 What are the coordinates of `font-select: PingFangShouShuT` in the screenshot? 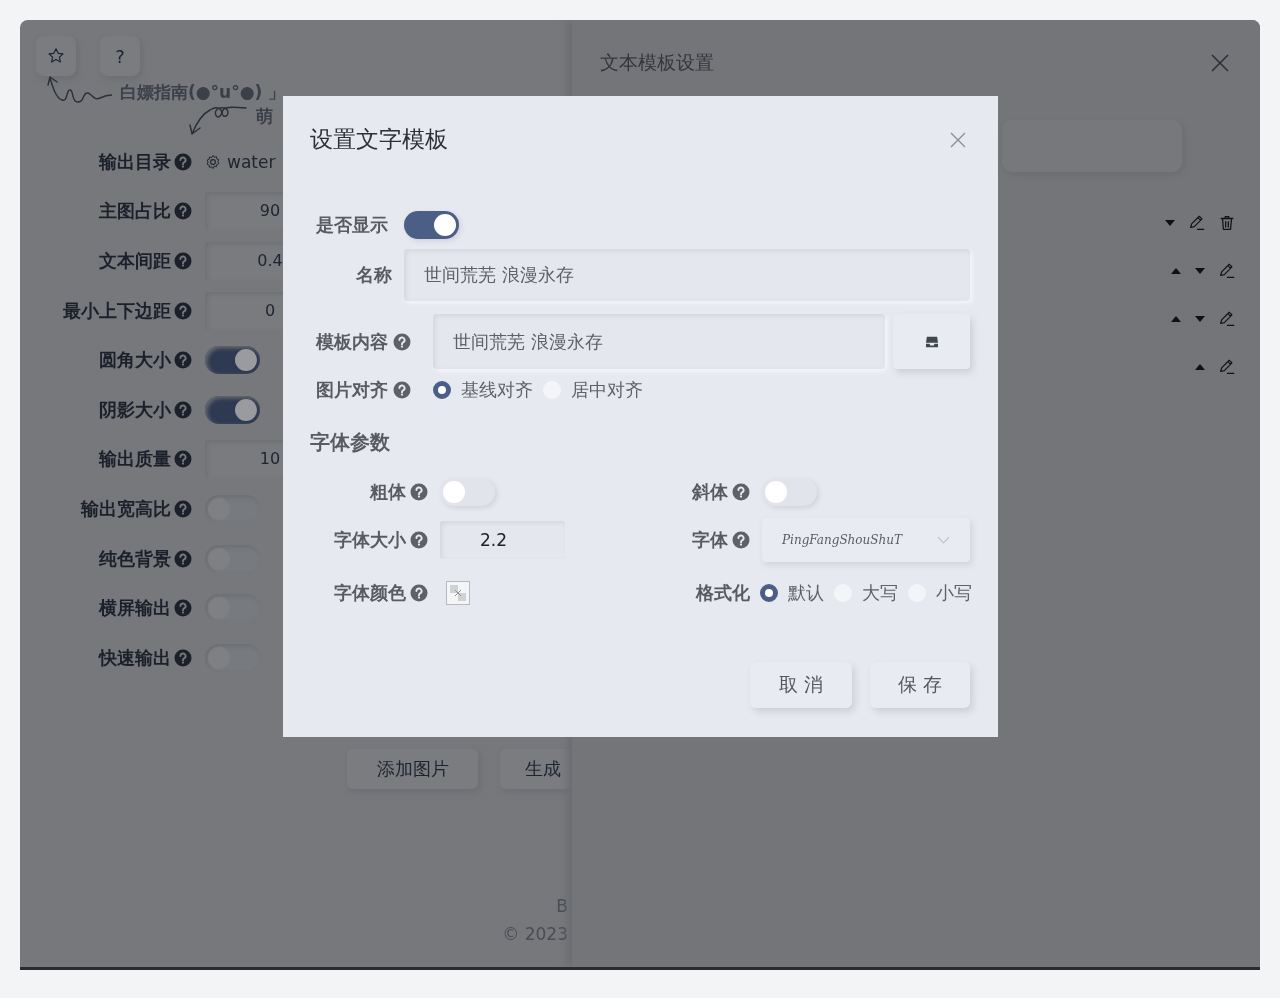 It's located at (866, 540).